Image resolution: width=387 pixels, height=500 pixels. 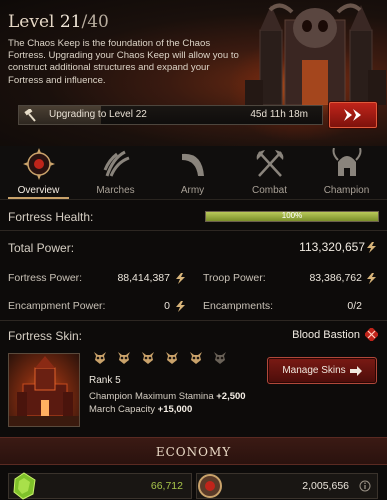 I want to click on total-power-label: Total Power:, so click(x=41, y=248).